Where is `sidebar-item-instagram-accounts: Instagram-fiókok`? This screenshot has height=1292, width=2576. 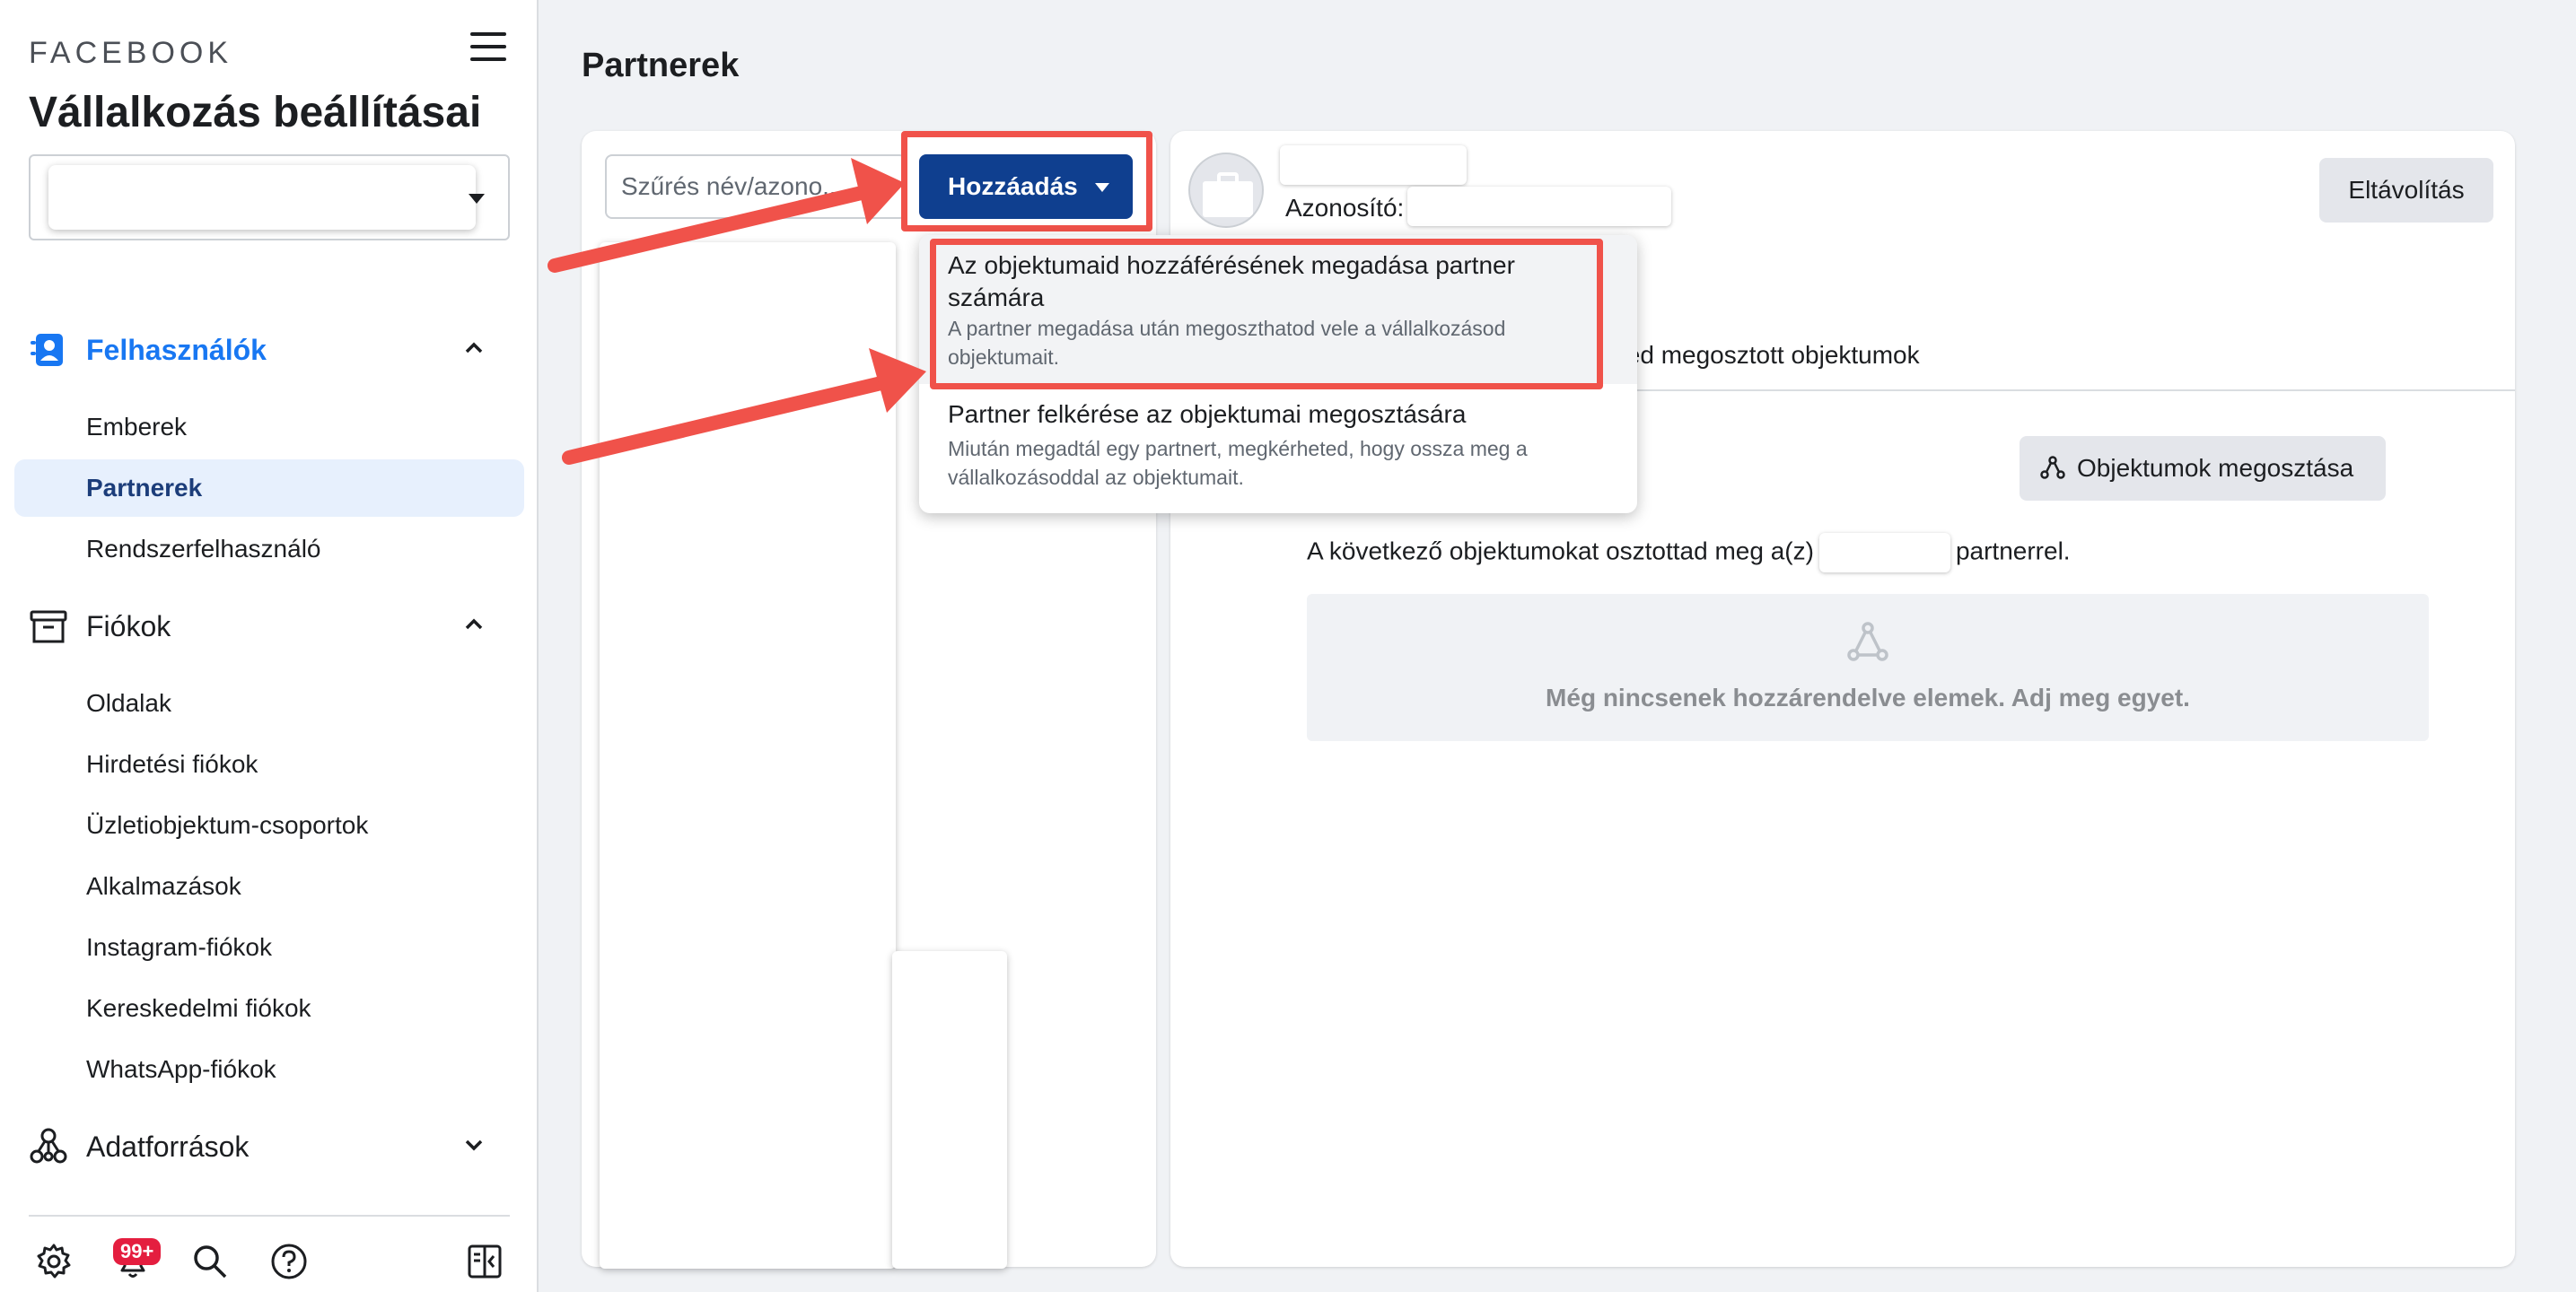
sidebar-item-instagram-accounts: Instagram-fiókok is located at coordinates (269, 947).